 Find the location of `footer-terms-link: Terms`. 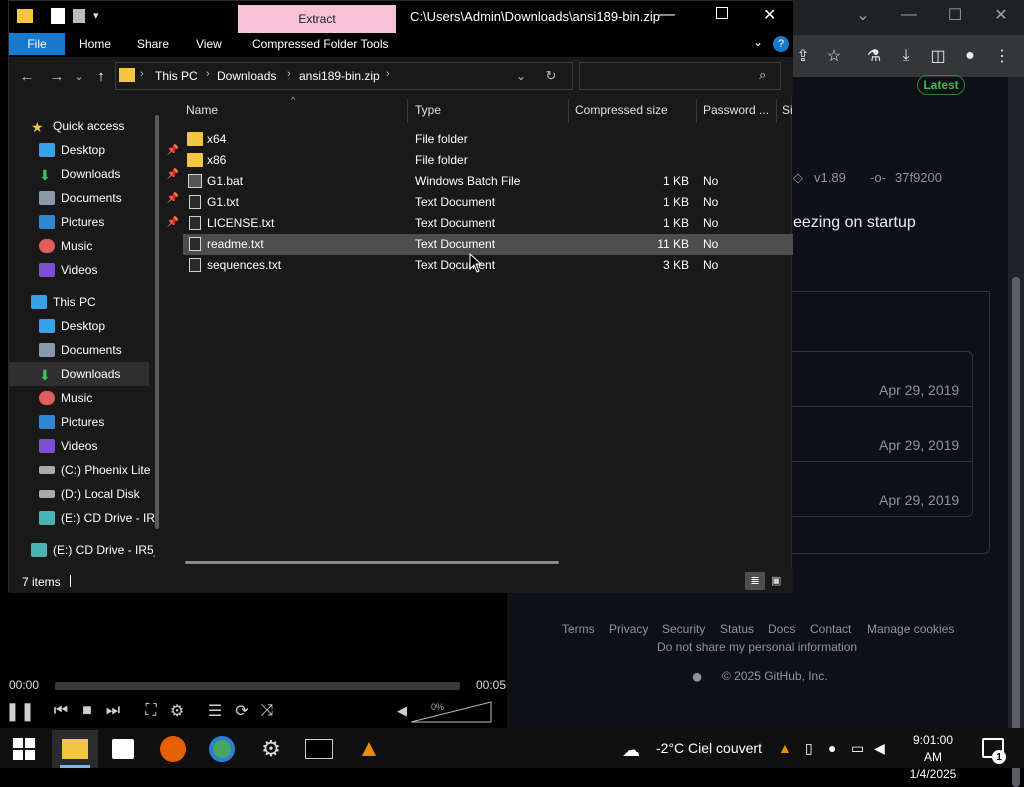

footer-terms-link: Terms is located at coordinates (578, 629).